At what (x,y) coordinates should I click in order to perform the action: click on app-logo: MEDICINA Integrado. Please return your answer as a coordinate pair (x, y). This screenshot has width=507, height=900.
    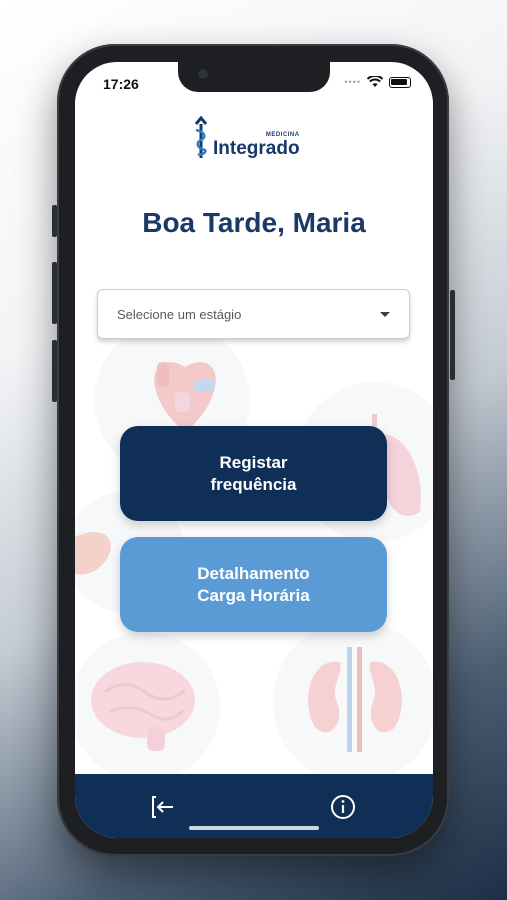
    Looking at the image, I should click on (246, 136).